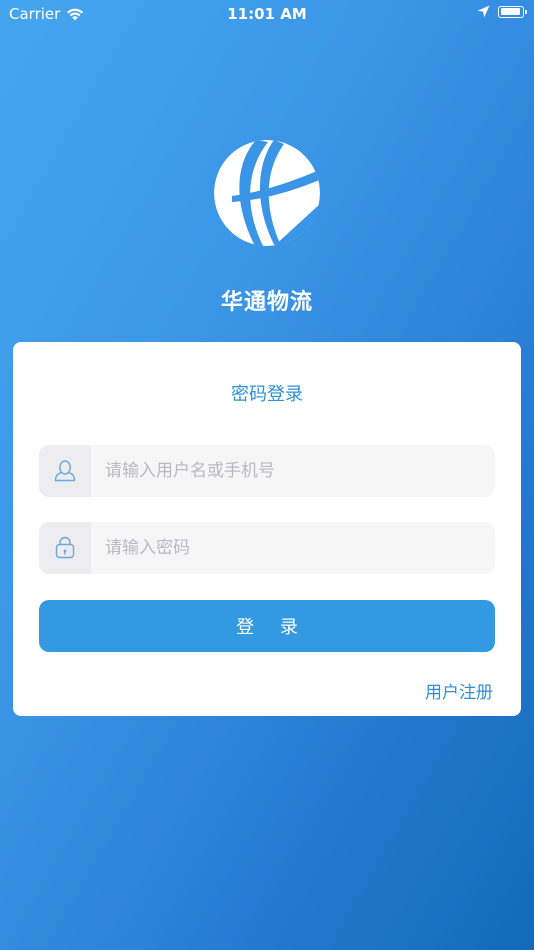 Image resolution: width=534 pixels, height=950 pixels. What do you see at coordinates (286, 471) in the screenshot?
I see `username-input` at bounding box center [286, 471].